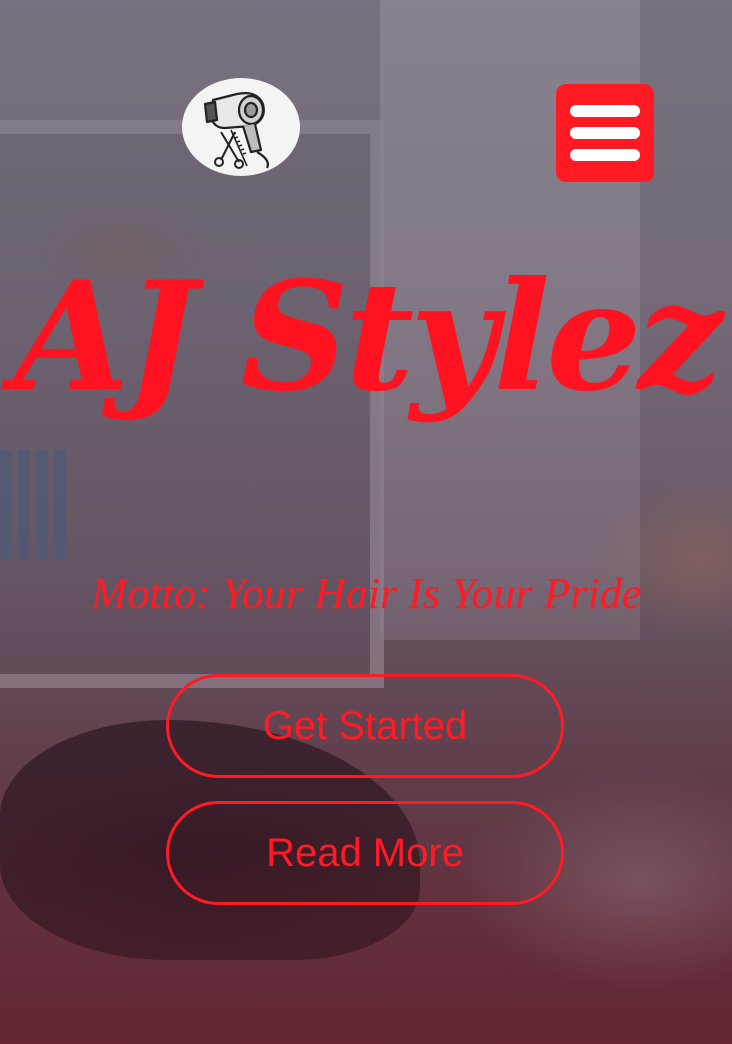 The image size is (732, 1044). I want to click on logo, so click(241, 127).